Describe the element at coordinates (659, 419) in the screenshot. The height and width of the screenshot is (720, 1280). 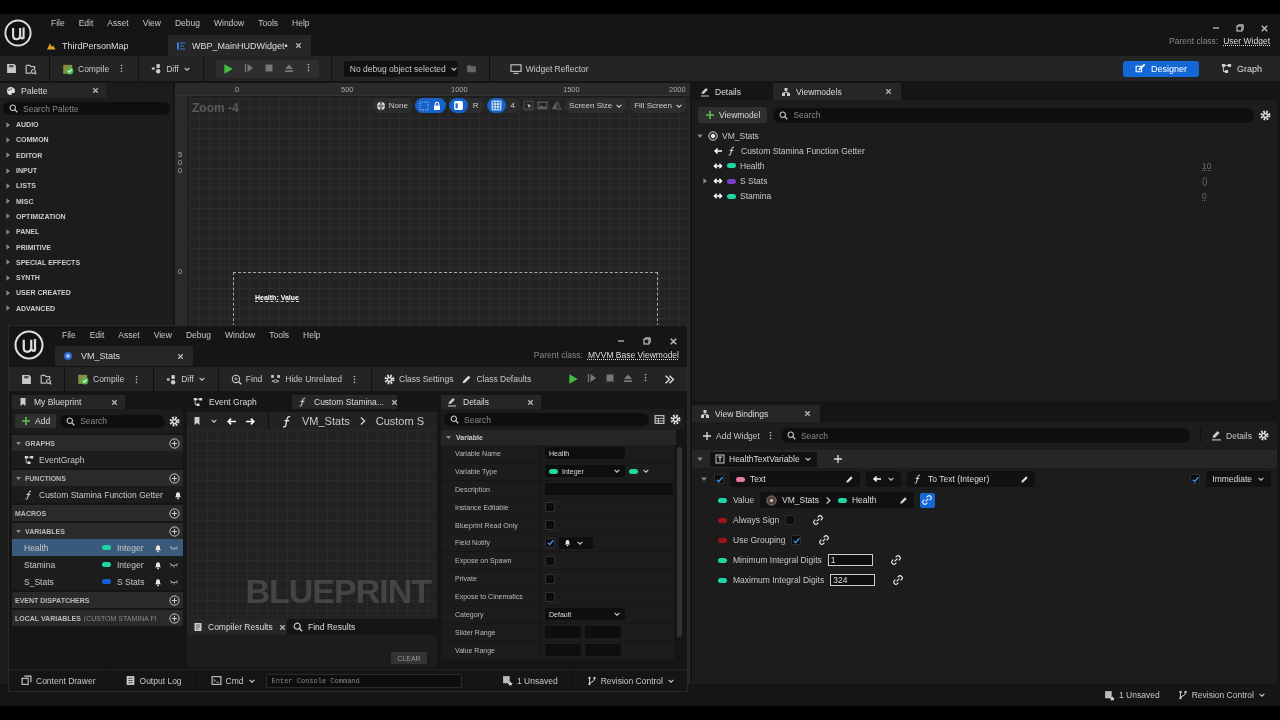
I see `table-icon` at that location.